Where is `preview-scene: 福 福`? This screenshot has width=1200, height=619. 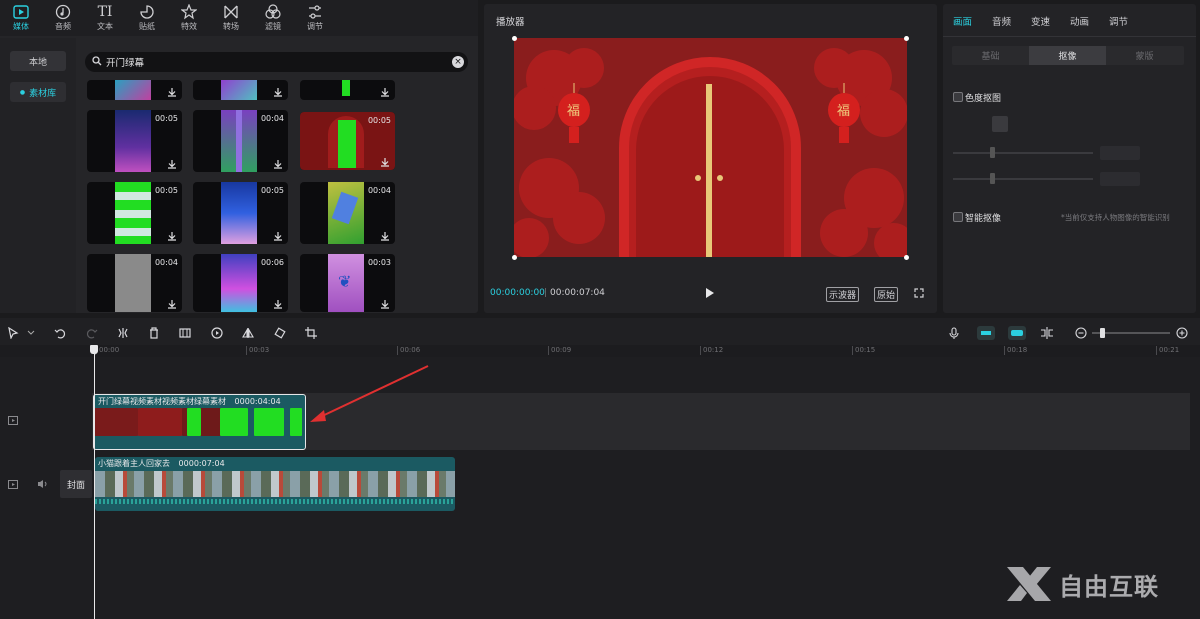 preview-scene: 福 福 is located at coordinates (710, 147).